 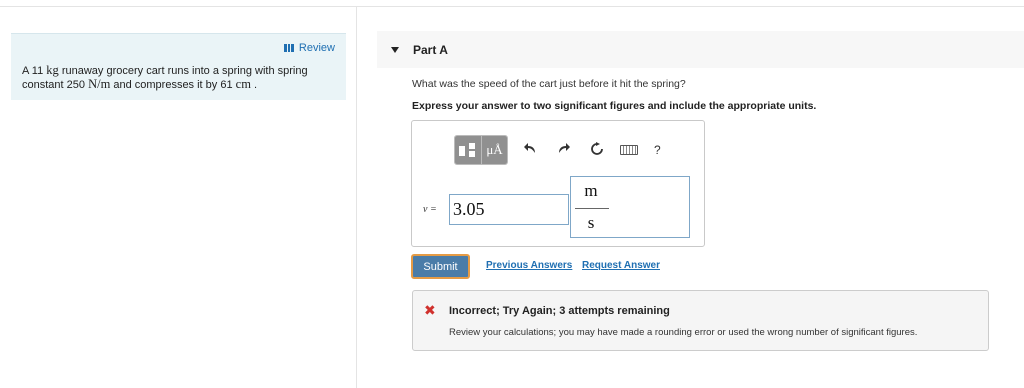 I want to click on answer-value-input: 3.05, so click(x=509, y=209).